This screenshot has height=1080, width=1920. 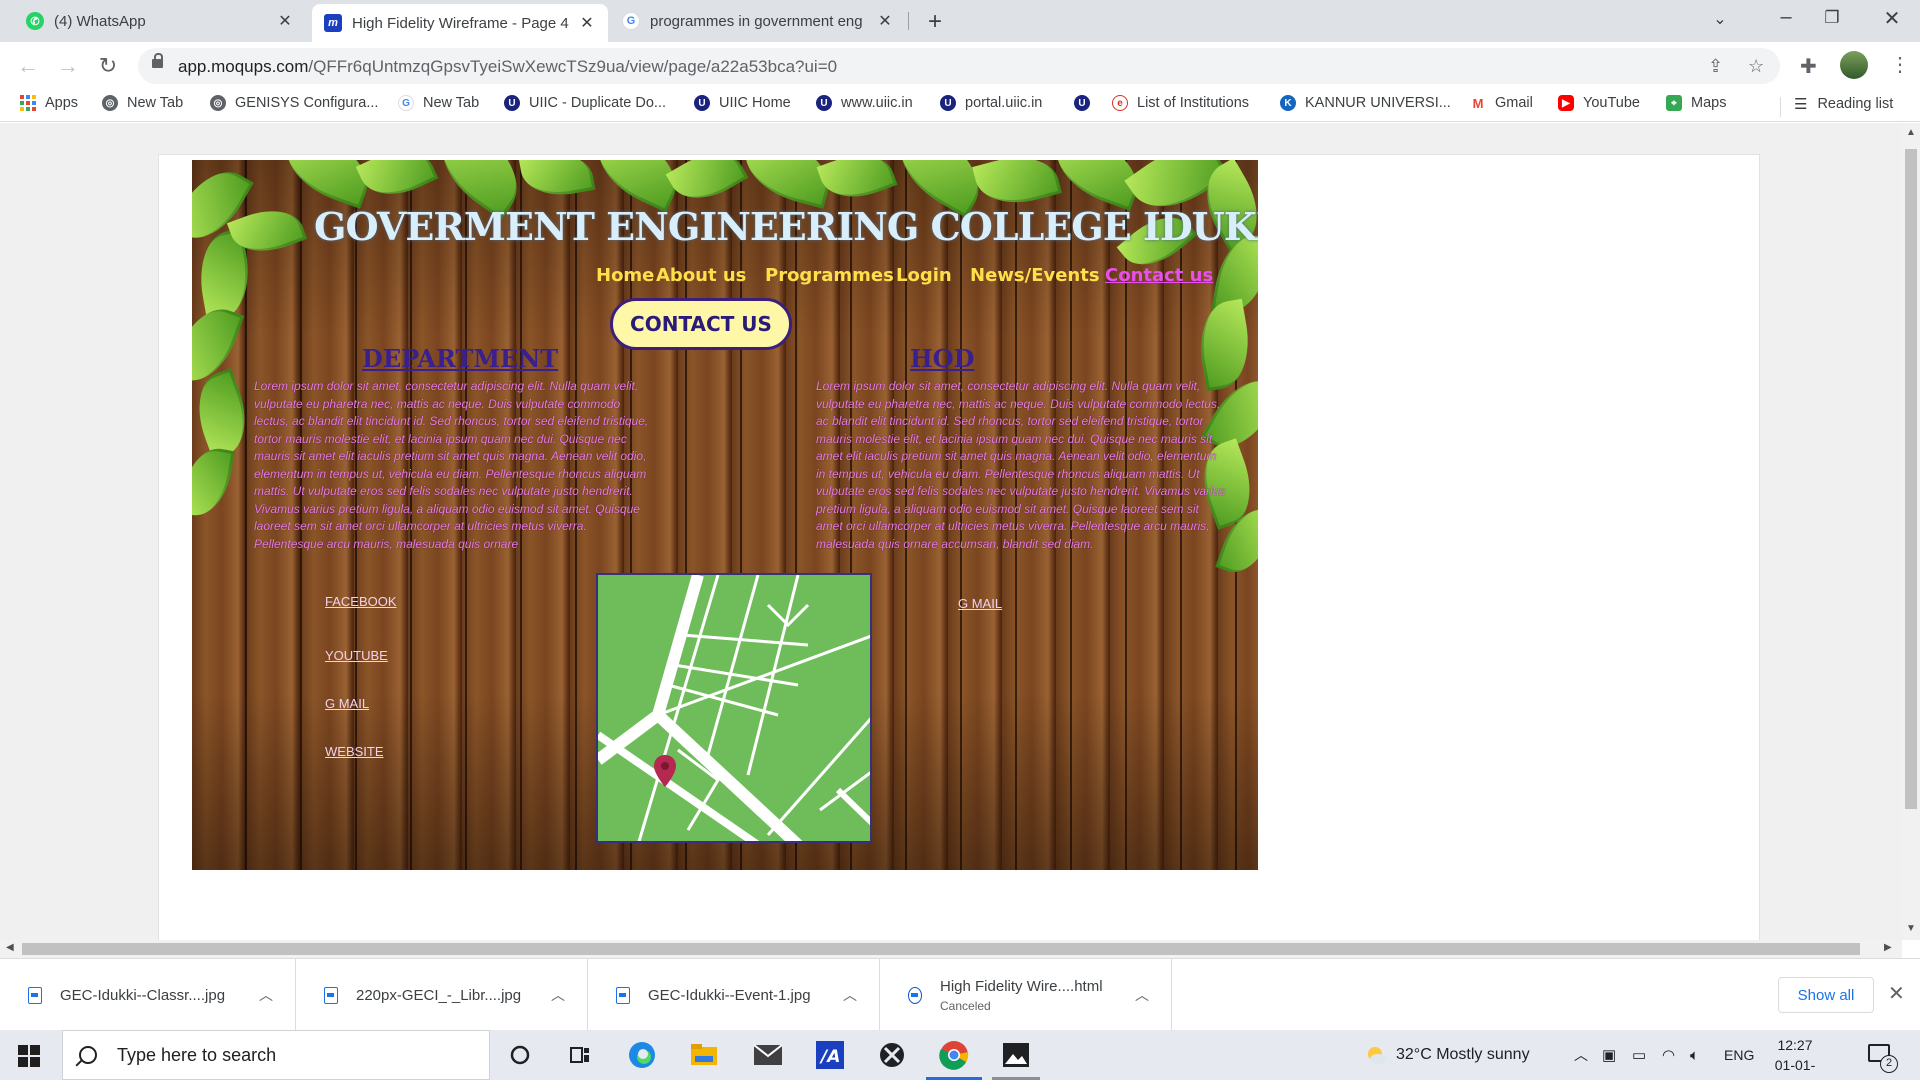 I want to click on tab-whatsapp: ✆ (4) WhatsApp ✕, so click(x=160, y=21).